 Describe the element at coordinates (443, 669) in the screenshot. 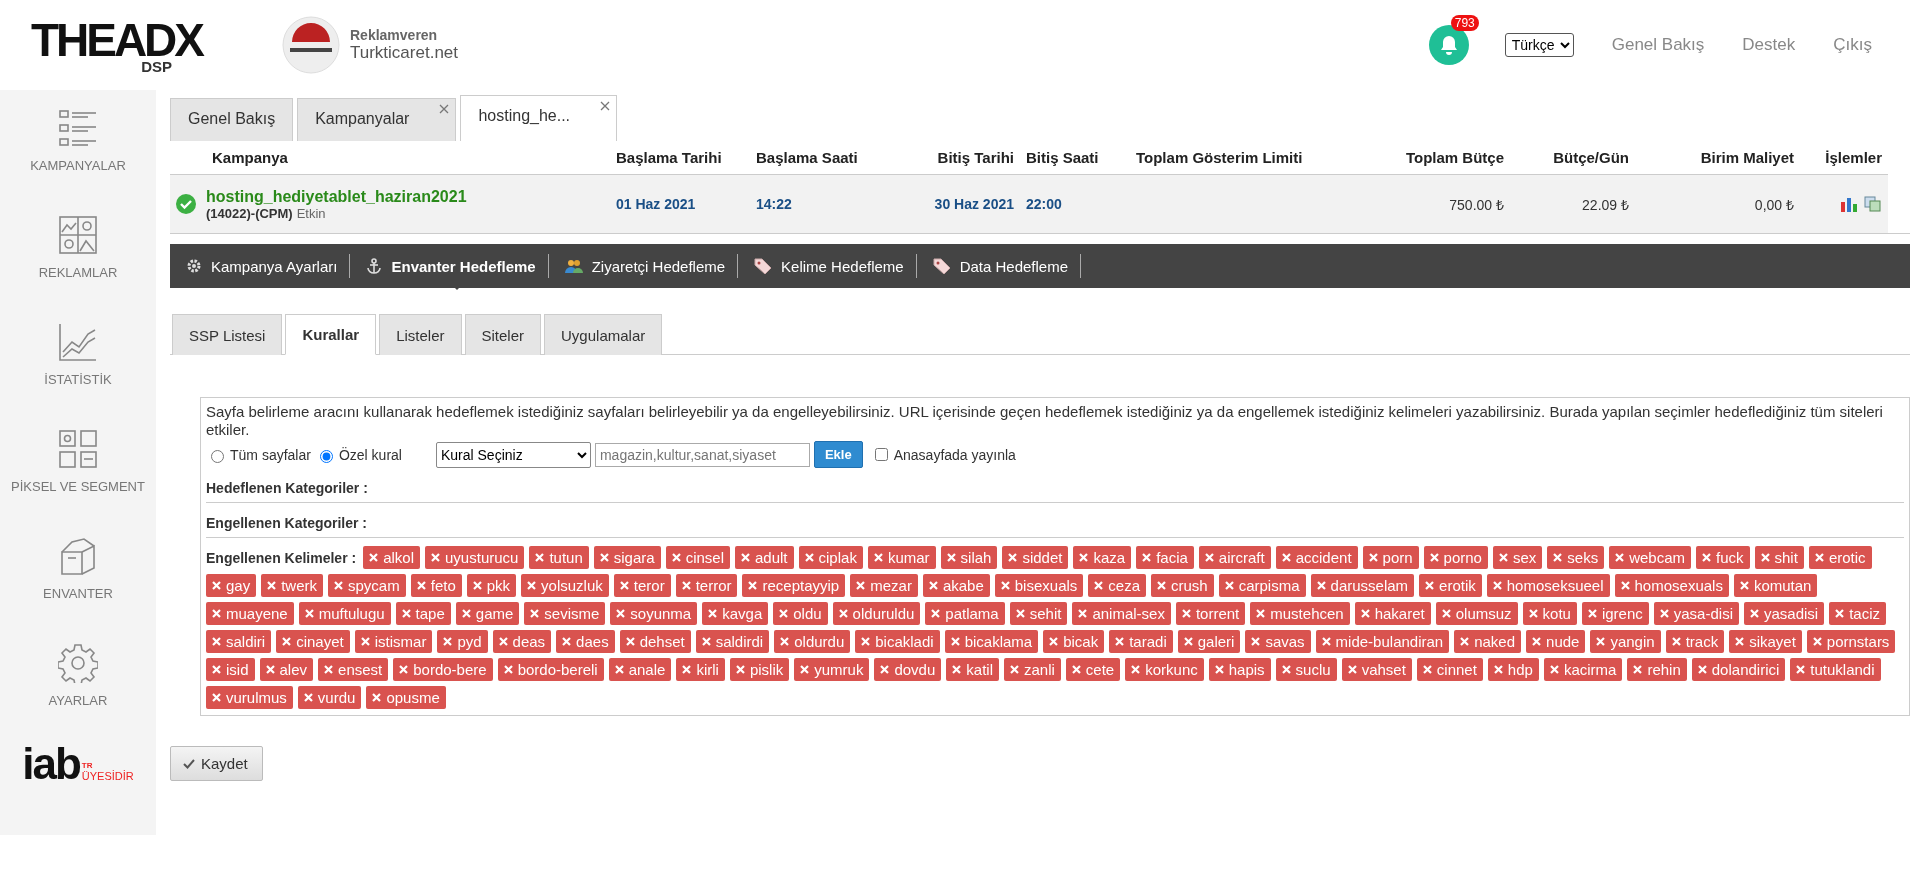

I see `keyword-tag: bordo-bere` at that location.